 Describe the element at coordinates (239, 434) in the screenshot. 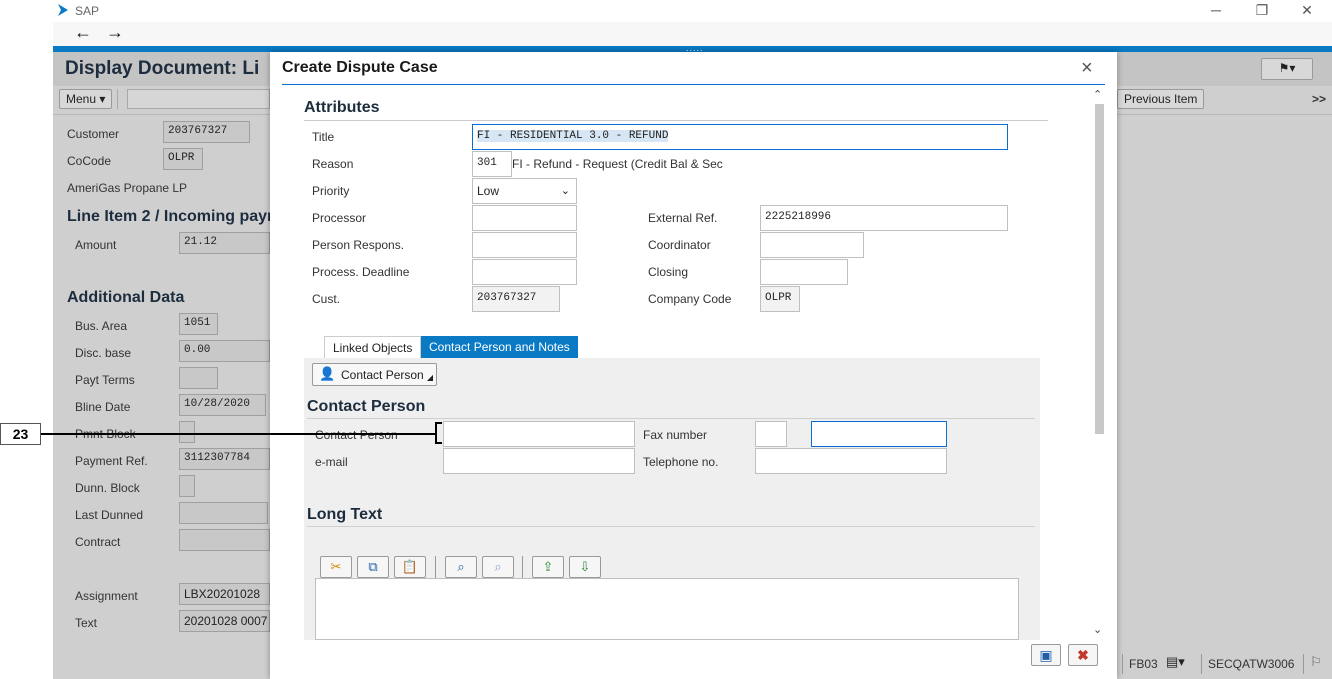

I see `annotation-line` at that location.